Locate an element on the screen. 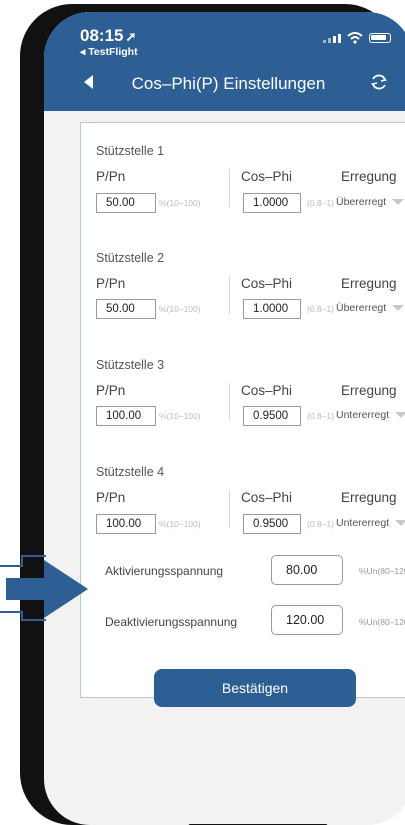 This screenshot has height=825, width=405. wifi-icon is located at coordinates (355, 38).